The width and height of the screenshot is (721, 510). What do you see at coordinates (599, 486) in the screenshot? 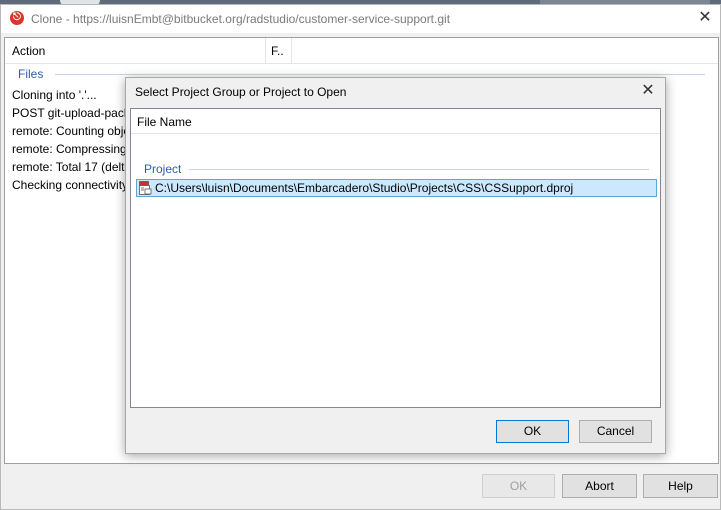
I see `abort-button: Abort` at bounding box center [599, 486].